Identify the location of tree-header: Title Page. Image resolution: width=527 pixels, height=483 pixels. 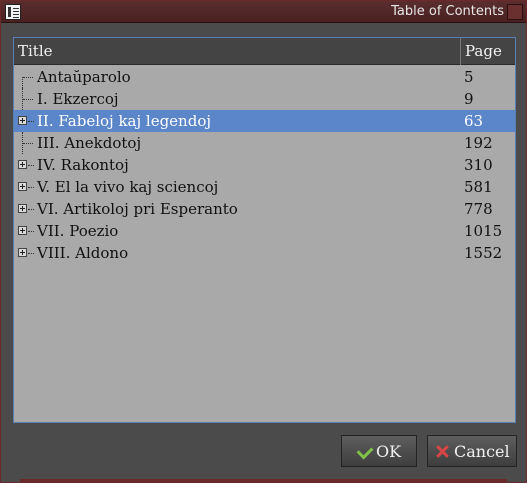
(264, 51).